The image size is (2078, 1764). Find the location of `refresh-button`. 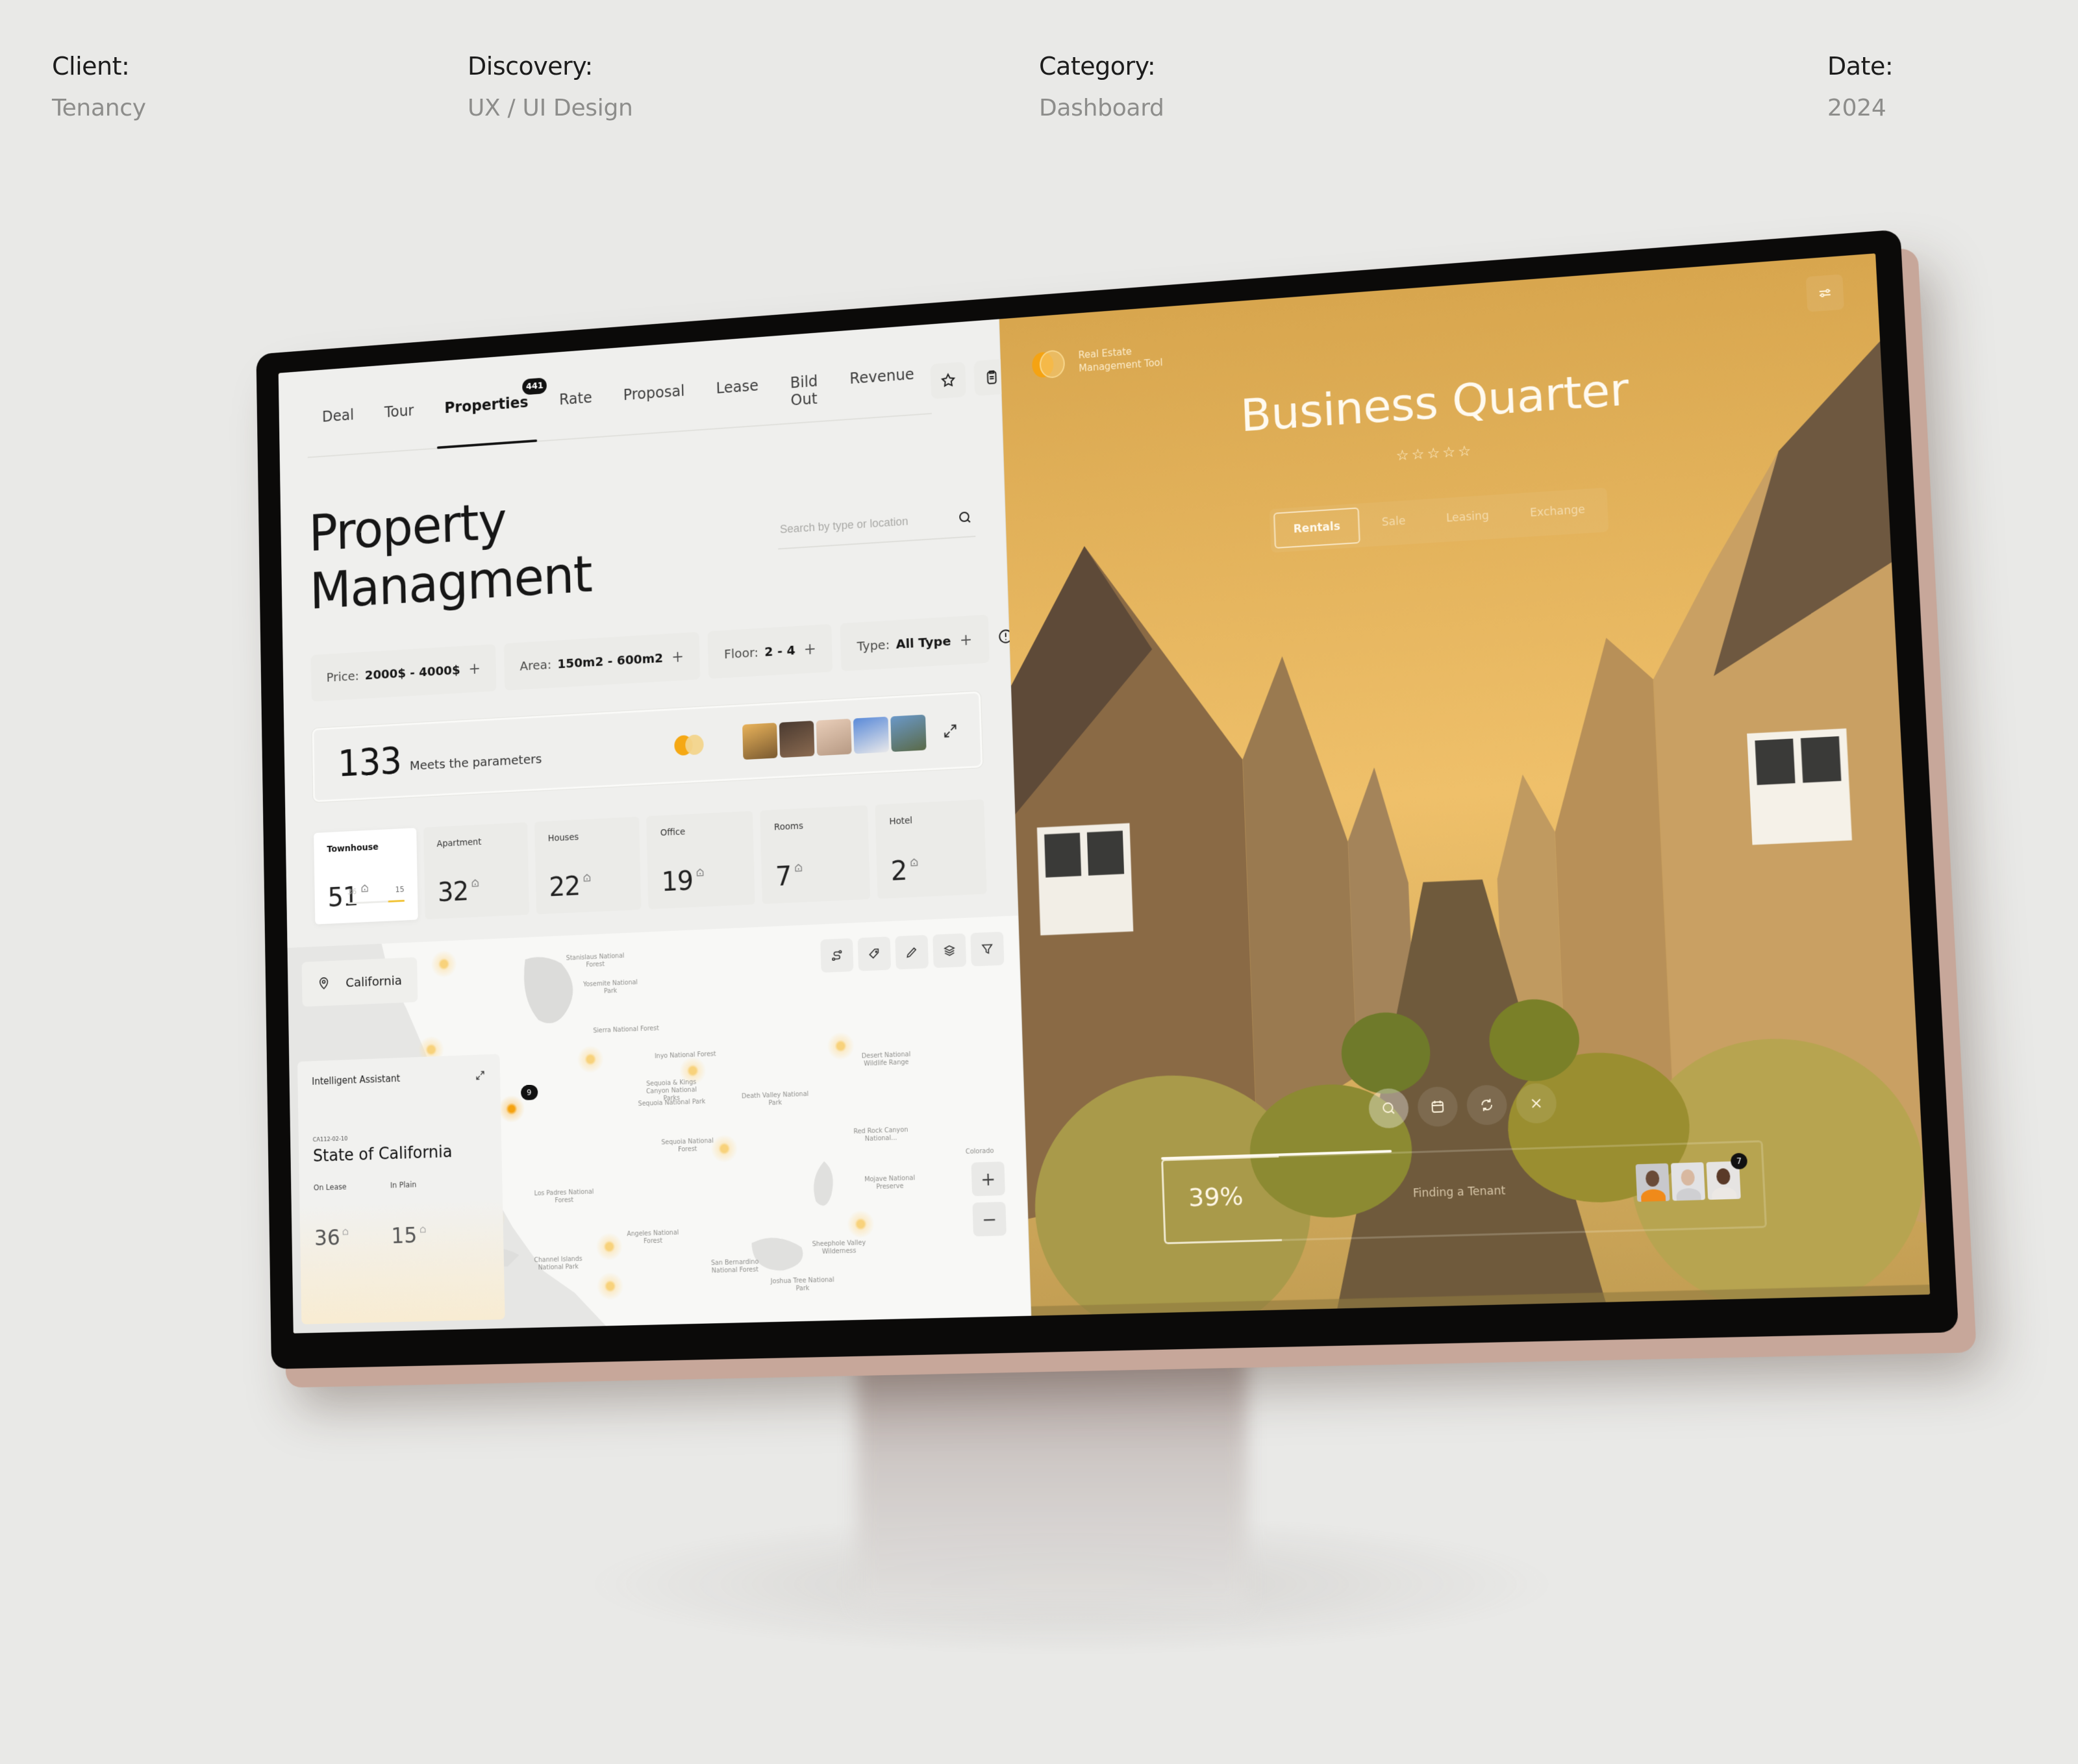

refresh-button is located at coordinates (1487, 1105).